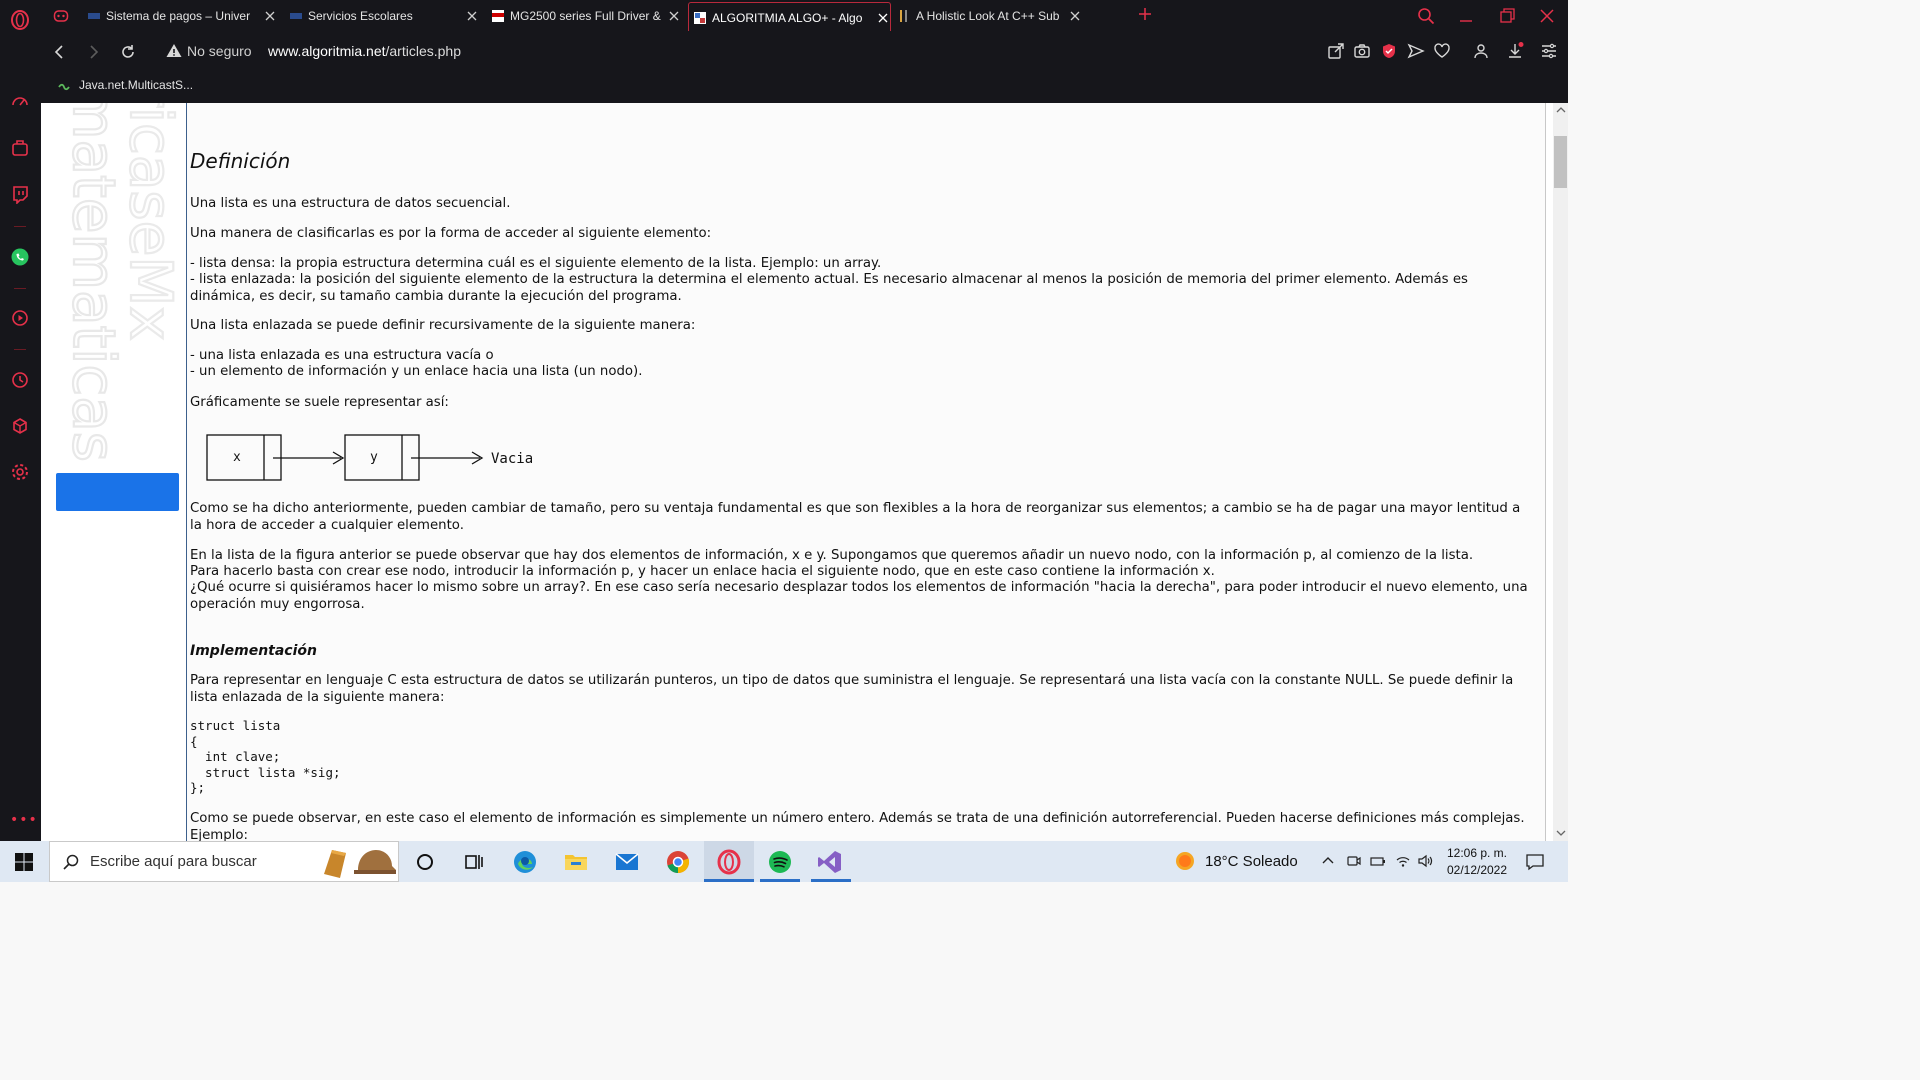  What do you see at coordinates (359, 862) in the screenshot?
I see `search-highlight-illustration-icon` at bounding box center [359, 862].